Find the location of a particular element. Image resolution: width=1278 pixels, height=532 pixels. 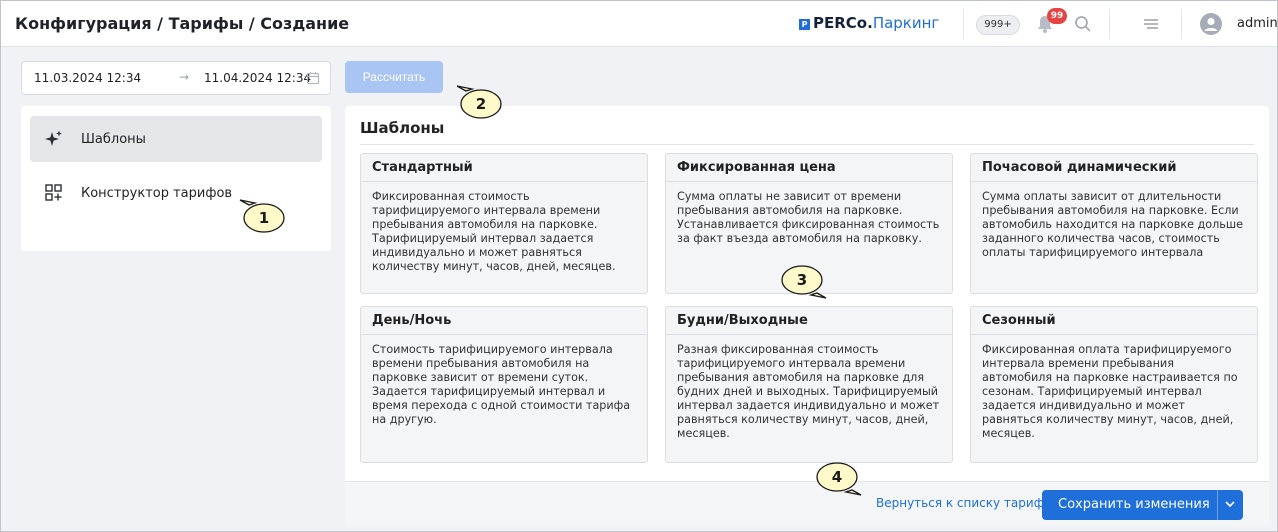

section-title: Шаблоны is located at coordinates (402, 128).